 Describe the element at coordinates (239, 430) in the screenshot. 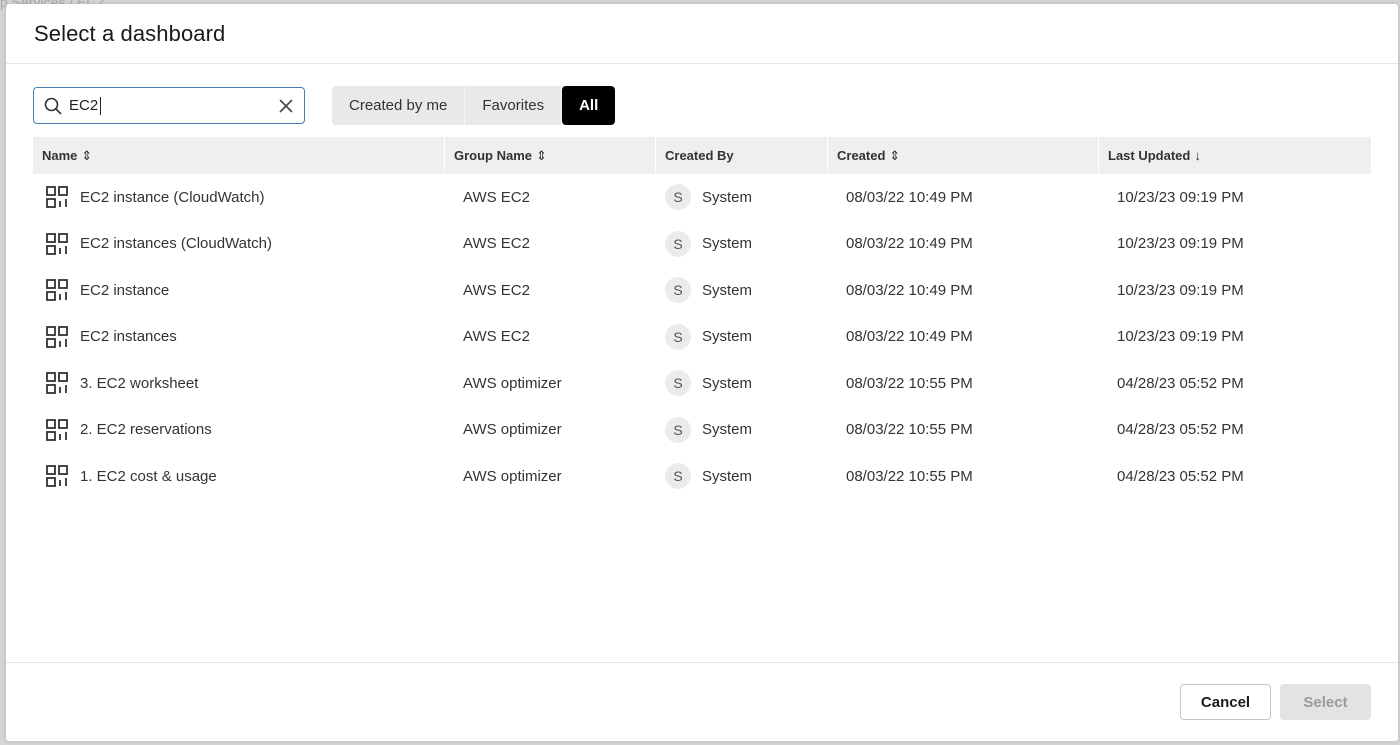

I see `name-cell: 2. EC2 reservations` at that location.